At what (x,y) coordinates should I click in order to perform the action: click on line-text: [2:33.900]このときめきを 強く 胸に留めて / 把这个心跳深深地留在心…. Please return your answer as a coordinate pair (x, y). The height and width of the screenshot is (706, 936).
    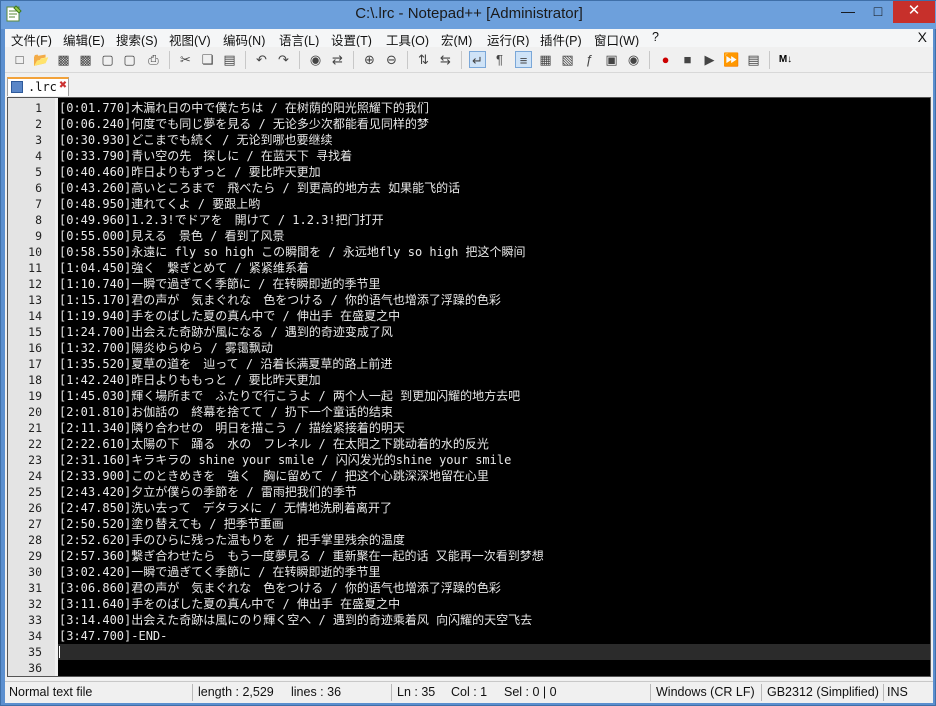
    Looking at the image, I should click on (274, 476).